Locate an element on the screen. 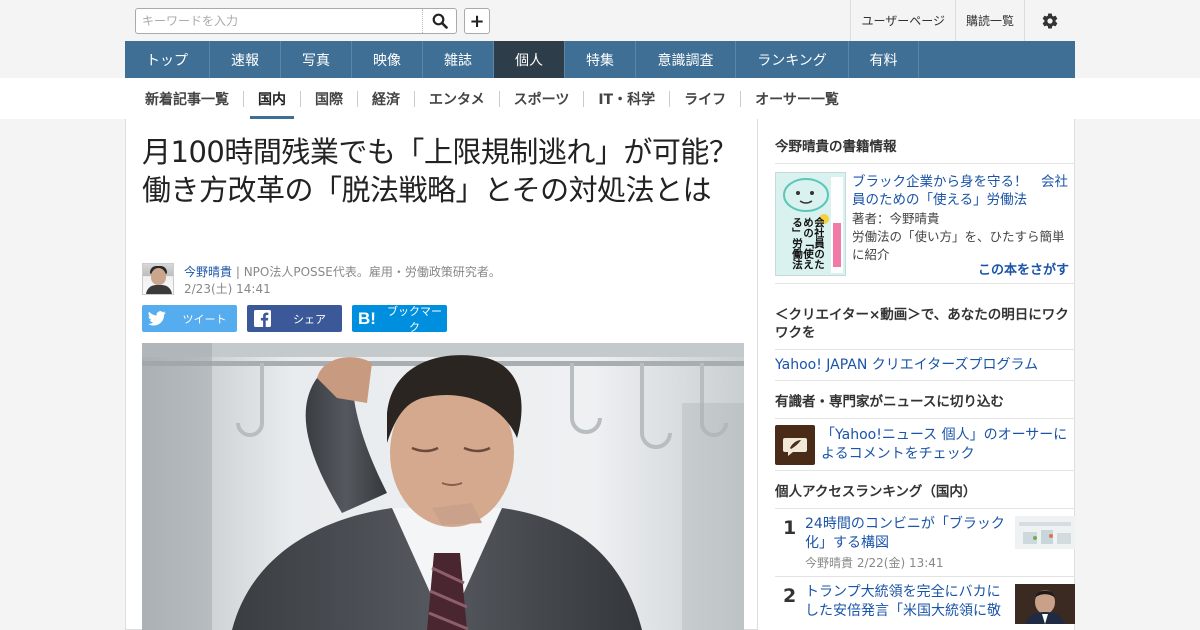 This screenshot has height=630, width=1200. facebook-icon is located at coordinates (262, 318).